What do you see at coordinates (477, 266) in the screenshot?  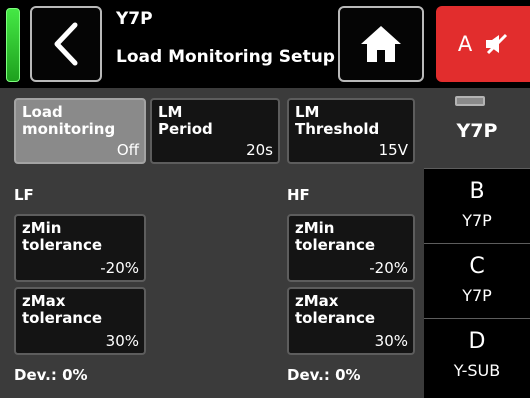 I see `channel-c-letter: C` at bounding box center [477, 266].